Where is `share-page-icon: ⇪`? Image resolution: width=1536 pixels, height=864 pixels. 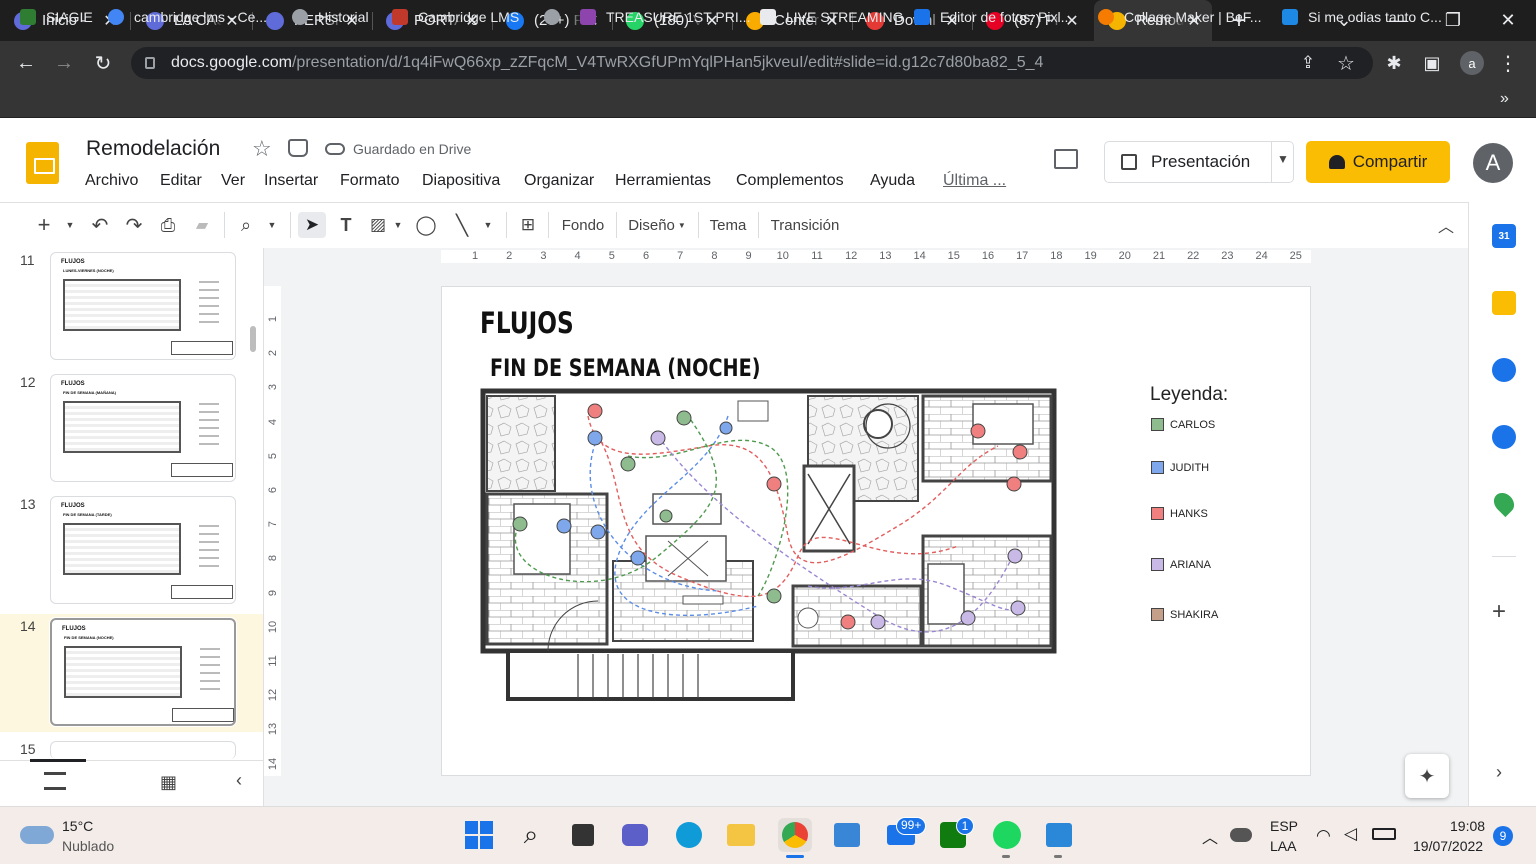
share-page-icon: ⇪ is located at coordinates (1308, 63).